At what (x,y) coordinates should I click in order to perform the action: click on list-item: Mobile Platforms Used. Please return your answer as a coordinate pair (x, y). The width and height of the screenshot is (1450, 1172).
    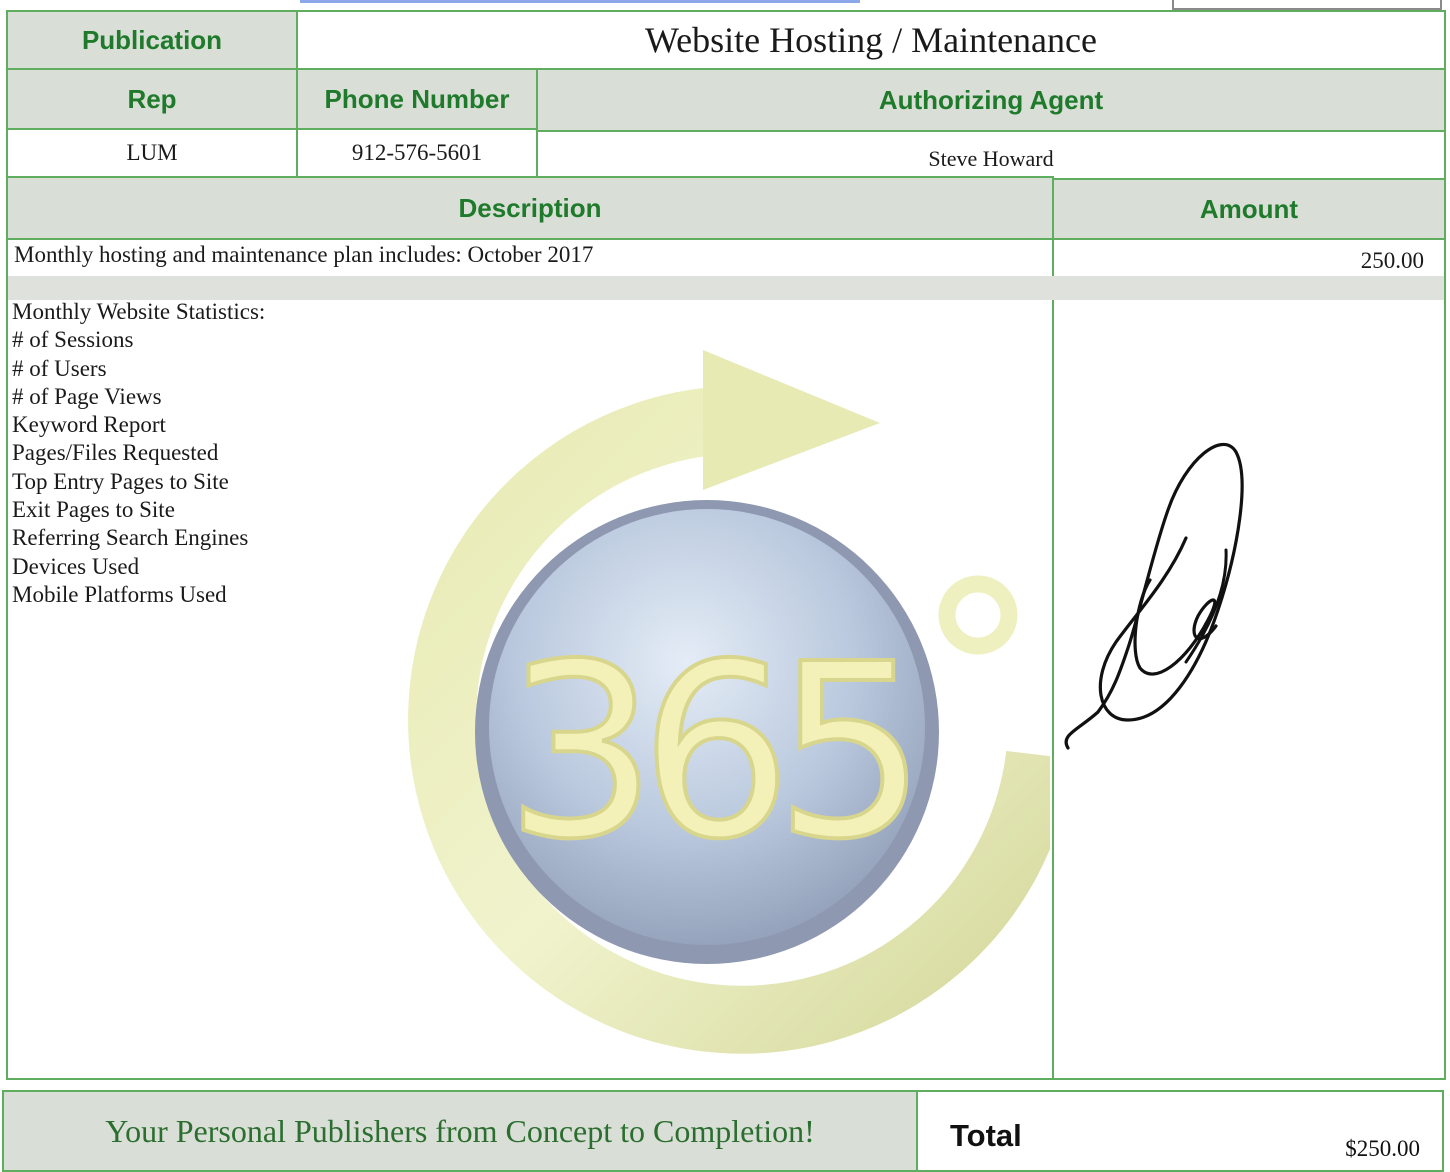
    Looking at the image, I should click on (119, 594).